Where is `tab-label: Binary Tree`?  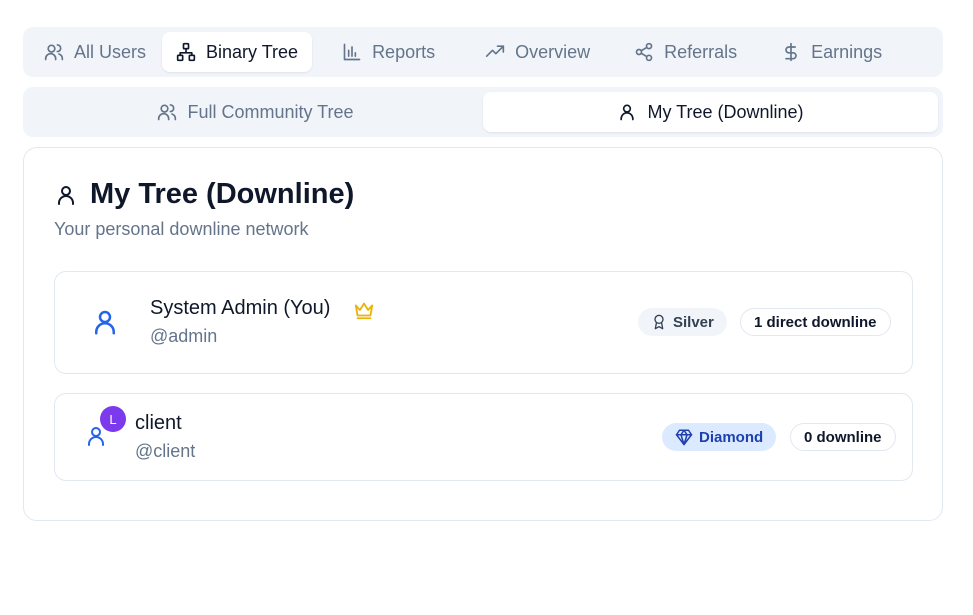
tab-label: Binary Tree is located at coordinates (252, 51).